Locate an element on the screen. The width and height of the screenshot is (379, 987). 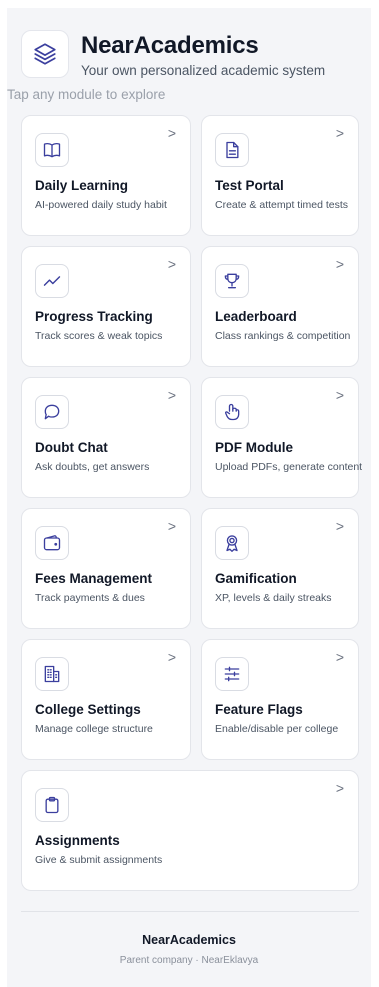
module-description: XP, levels & daily streaks is located at coordinates (273, 598).